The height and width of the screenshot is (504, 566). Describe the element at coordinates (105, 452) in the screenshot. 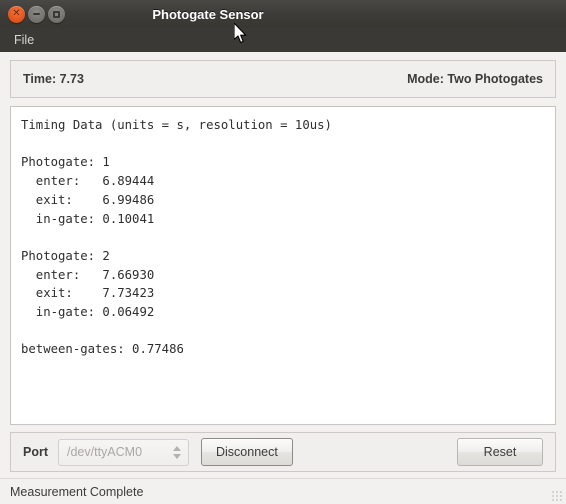

I see `port-select-value: /dev/ttyACM0` at that location.